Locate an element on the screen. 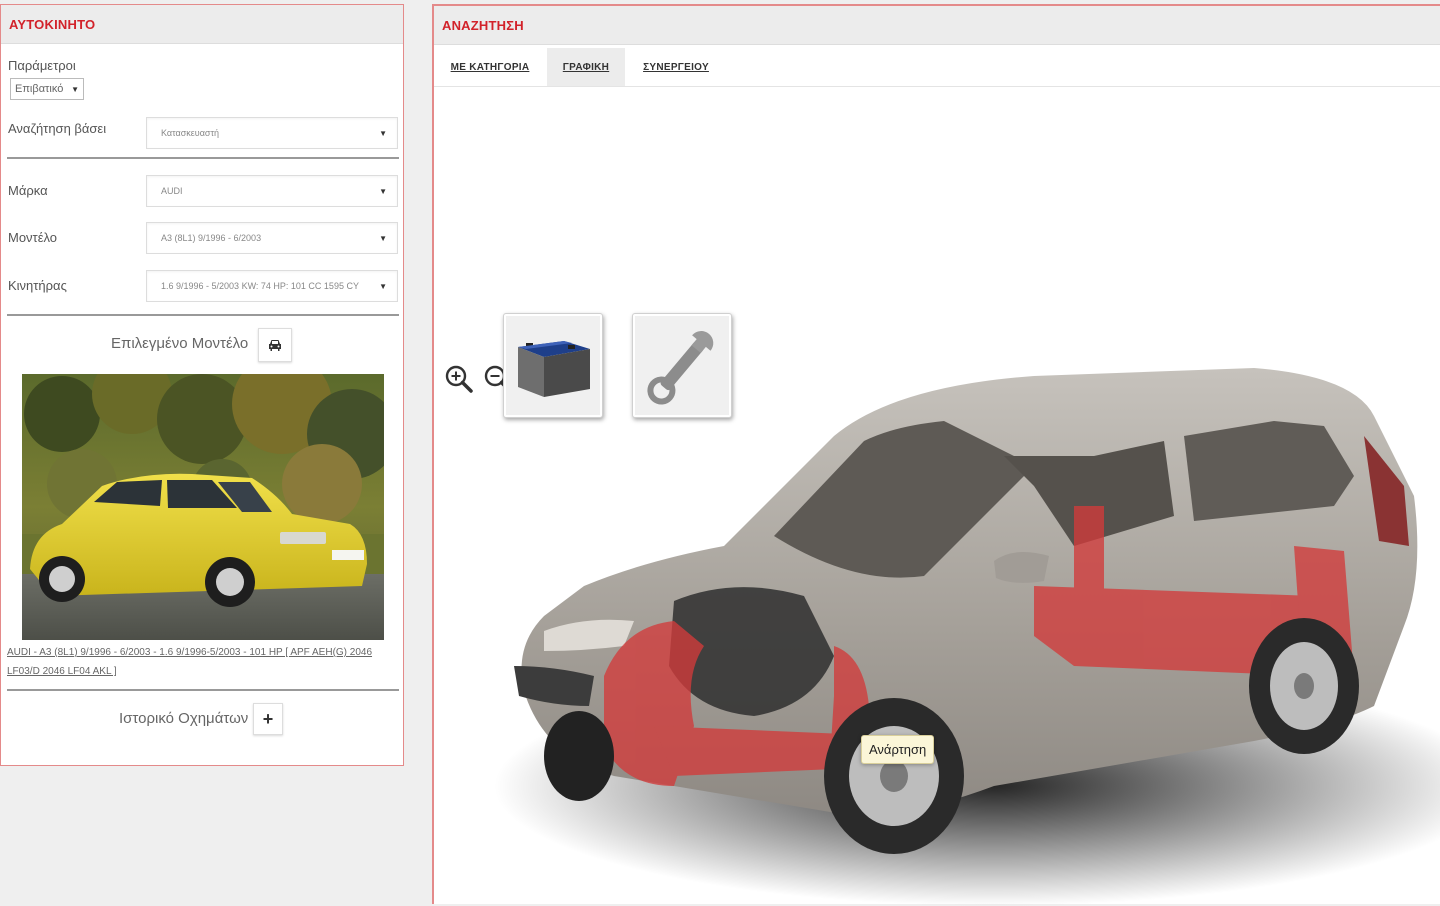 The width and height of the screenshot is (1440, 906). vehicle-history-expand-button: + is located at coordinates (268, 719).